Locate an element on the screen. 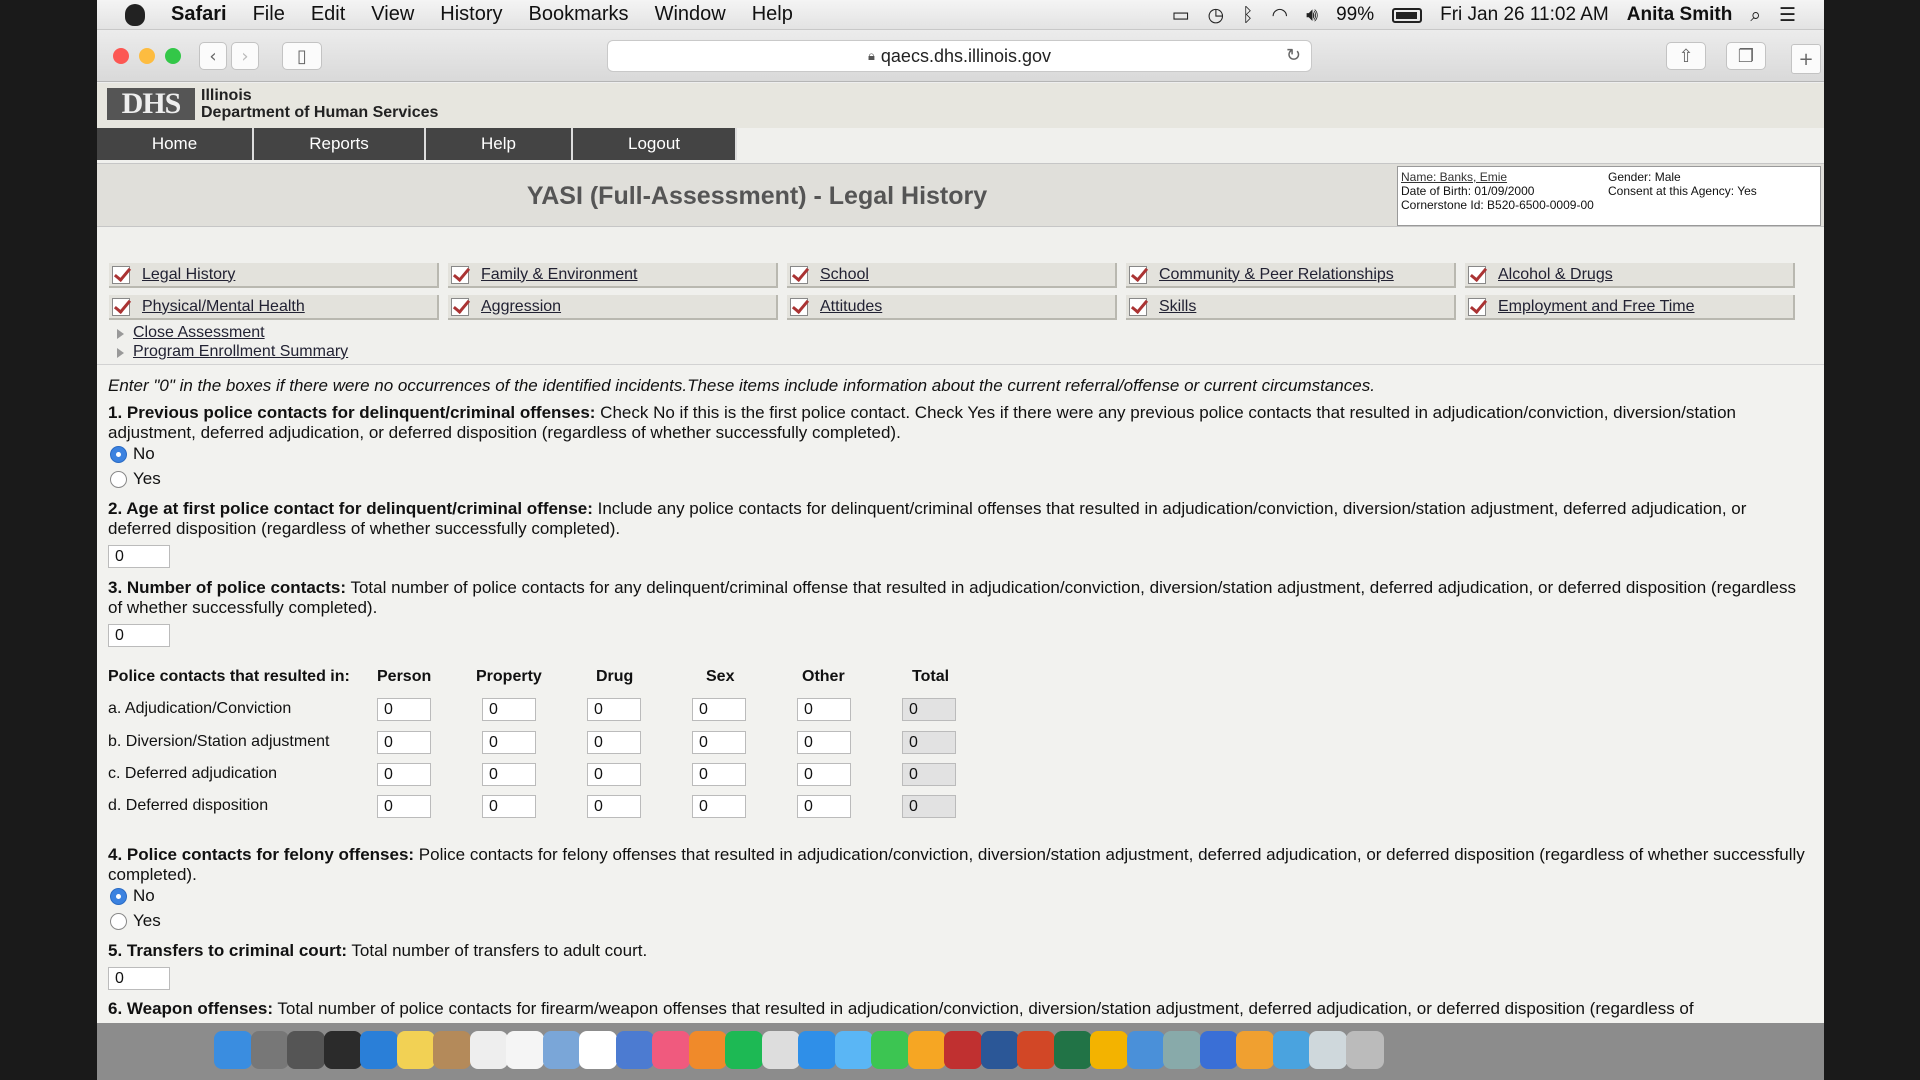  time-machine-icon: ◷ is located at coordinates (1216, 15).